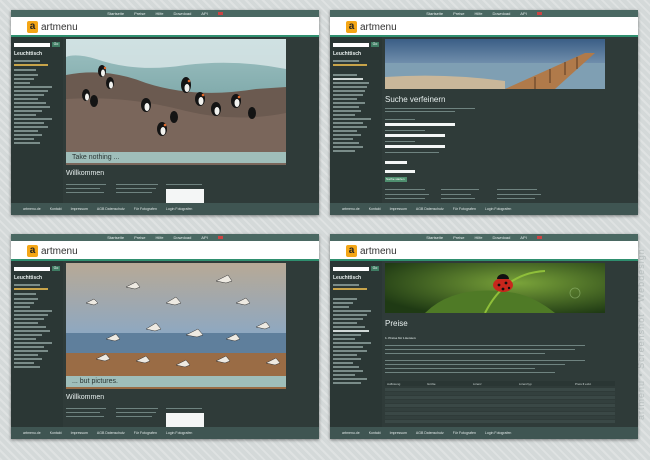 The height and width of the screenshot is (460, 650). Describe the element at coordinates (32, 45) in the screenshot. I see `search-input` at that location.